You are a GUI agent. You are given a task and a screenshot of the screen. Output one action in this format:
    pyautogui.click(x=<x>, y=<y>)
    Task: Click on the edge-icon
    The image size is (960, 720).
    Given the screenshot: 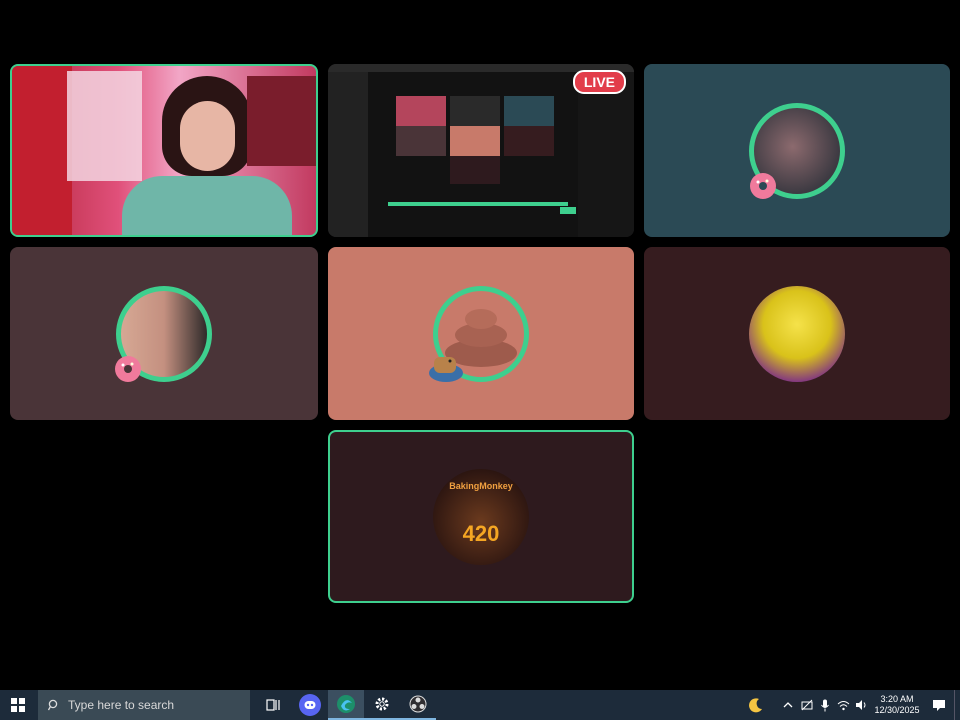 What is the action you would take?
    pyautogui.click(x=346, y=704)
    